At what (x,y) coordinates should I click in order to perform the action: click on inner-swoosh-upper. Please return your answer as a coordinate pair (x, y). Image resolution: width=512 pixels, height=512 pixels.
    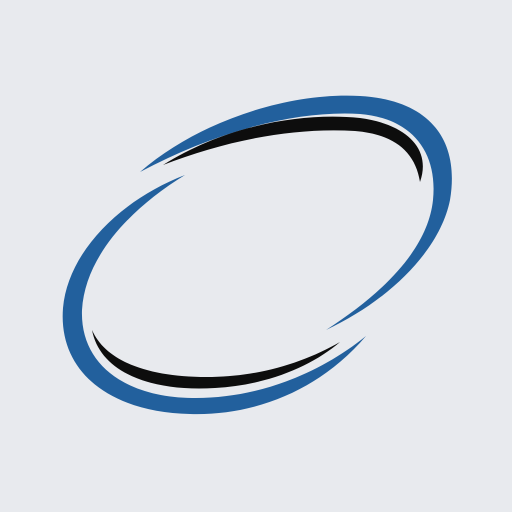
    Looking at the image, I should click on (293, 149).